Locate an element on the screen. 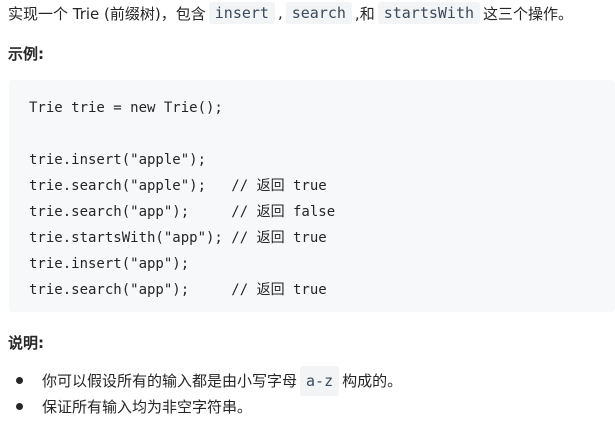 This screenshot has width=615, height=433. note-heading: 说明: is located at coordinates (26, 343).